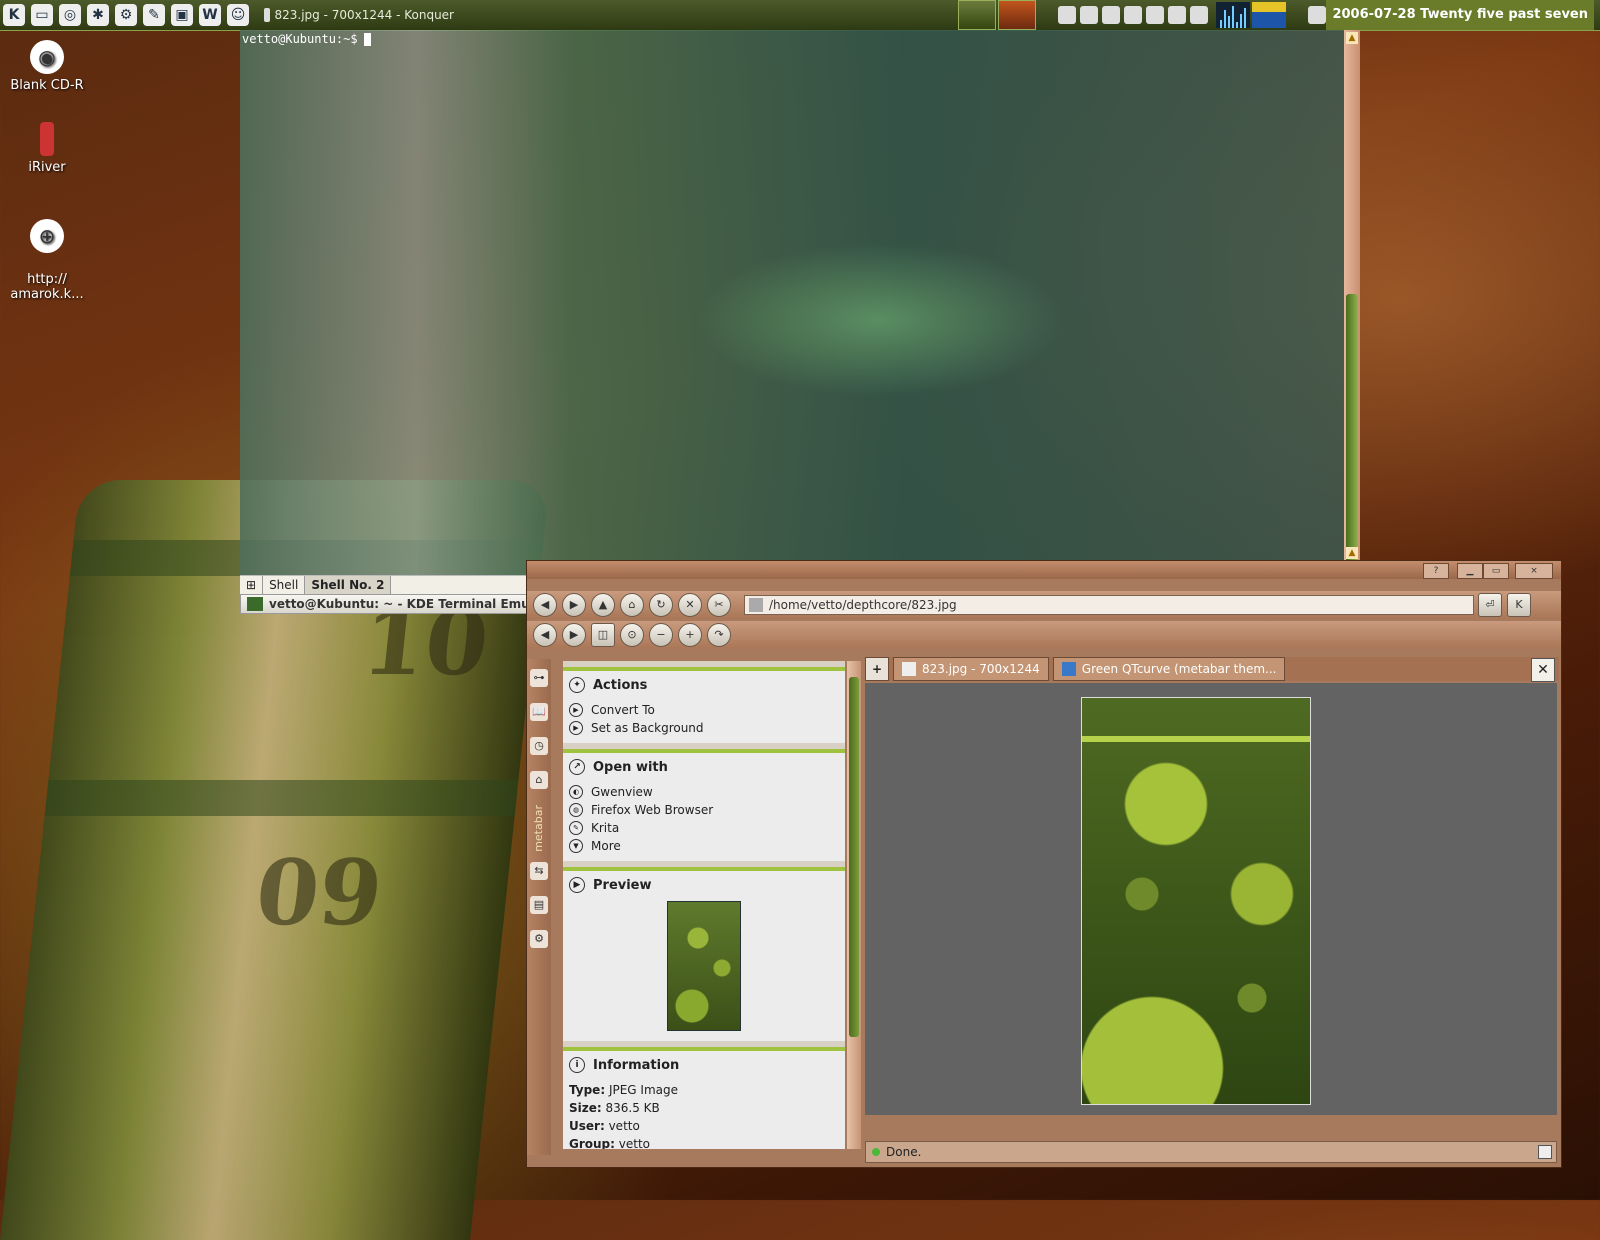 The height and width of the screenshot is (1240, 1600). I want to click on taskbar-item-konqueror: 823.jpg - 700x1244 - Konquer, so click(359, 15).